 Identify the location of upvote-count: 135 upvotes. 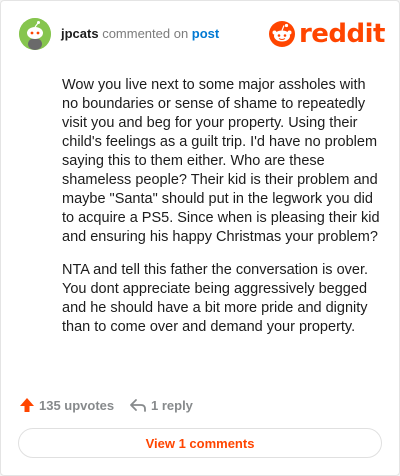
(77, 405).